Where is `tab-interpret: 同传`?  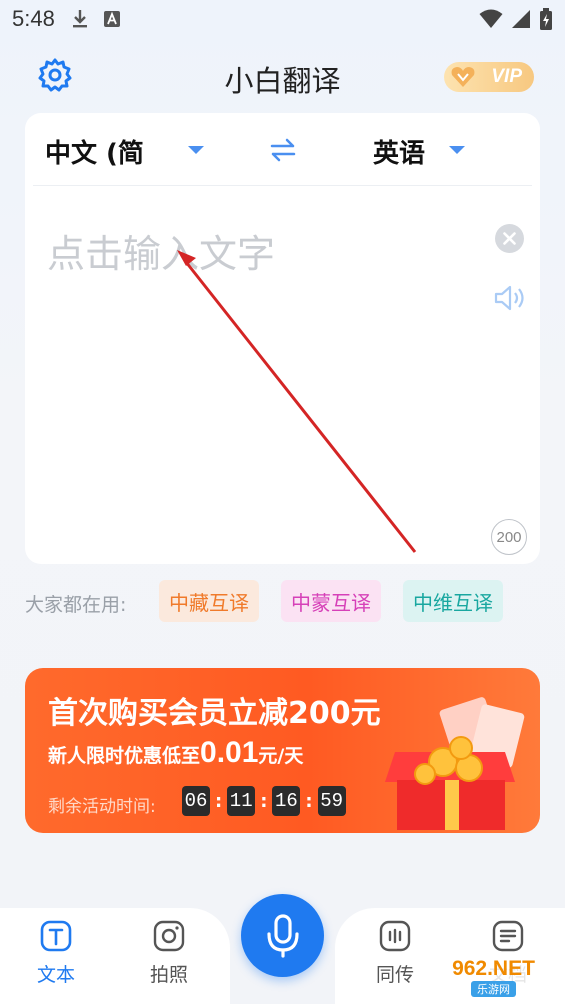
tab-interpret: 同传 is located at coordinates (395, 953).